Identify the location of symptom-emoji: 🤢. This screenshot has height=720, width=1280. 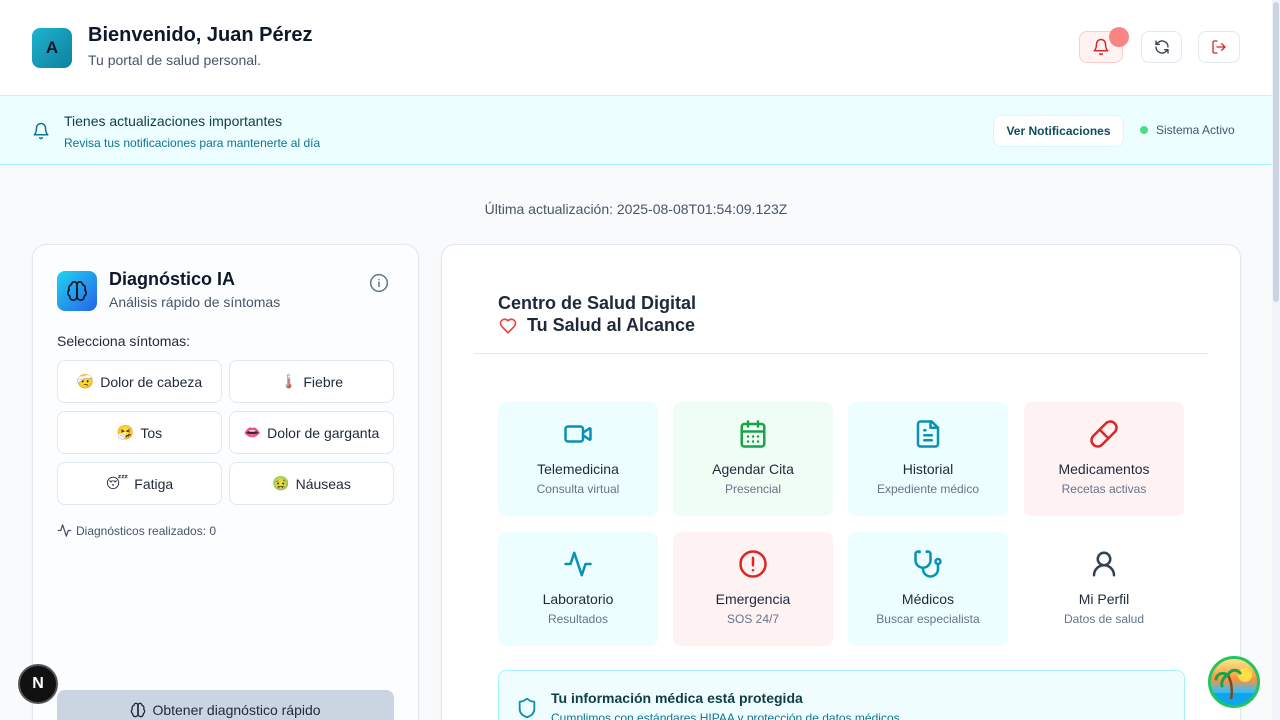
(281, 483).